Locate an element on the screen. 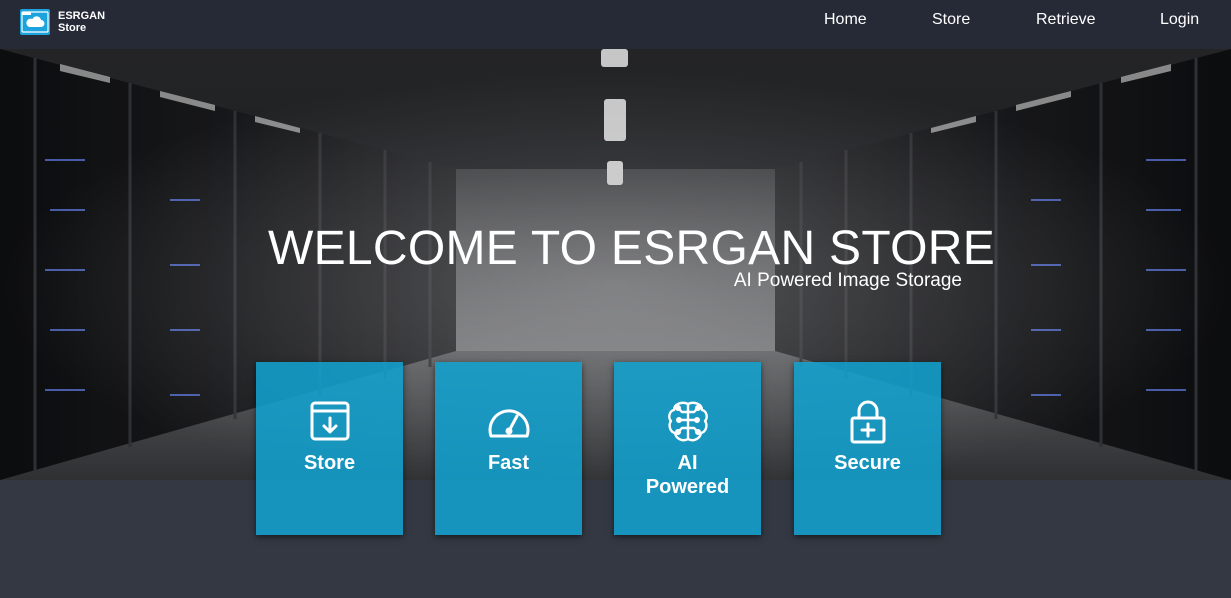  lock-plus-icon is located at coordinates (867, 422).